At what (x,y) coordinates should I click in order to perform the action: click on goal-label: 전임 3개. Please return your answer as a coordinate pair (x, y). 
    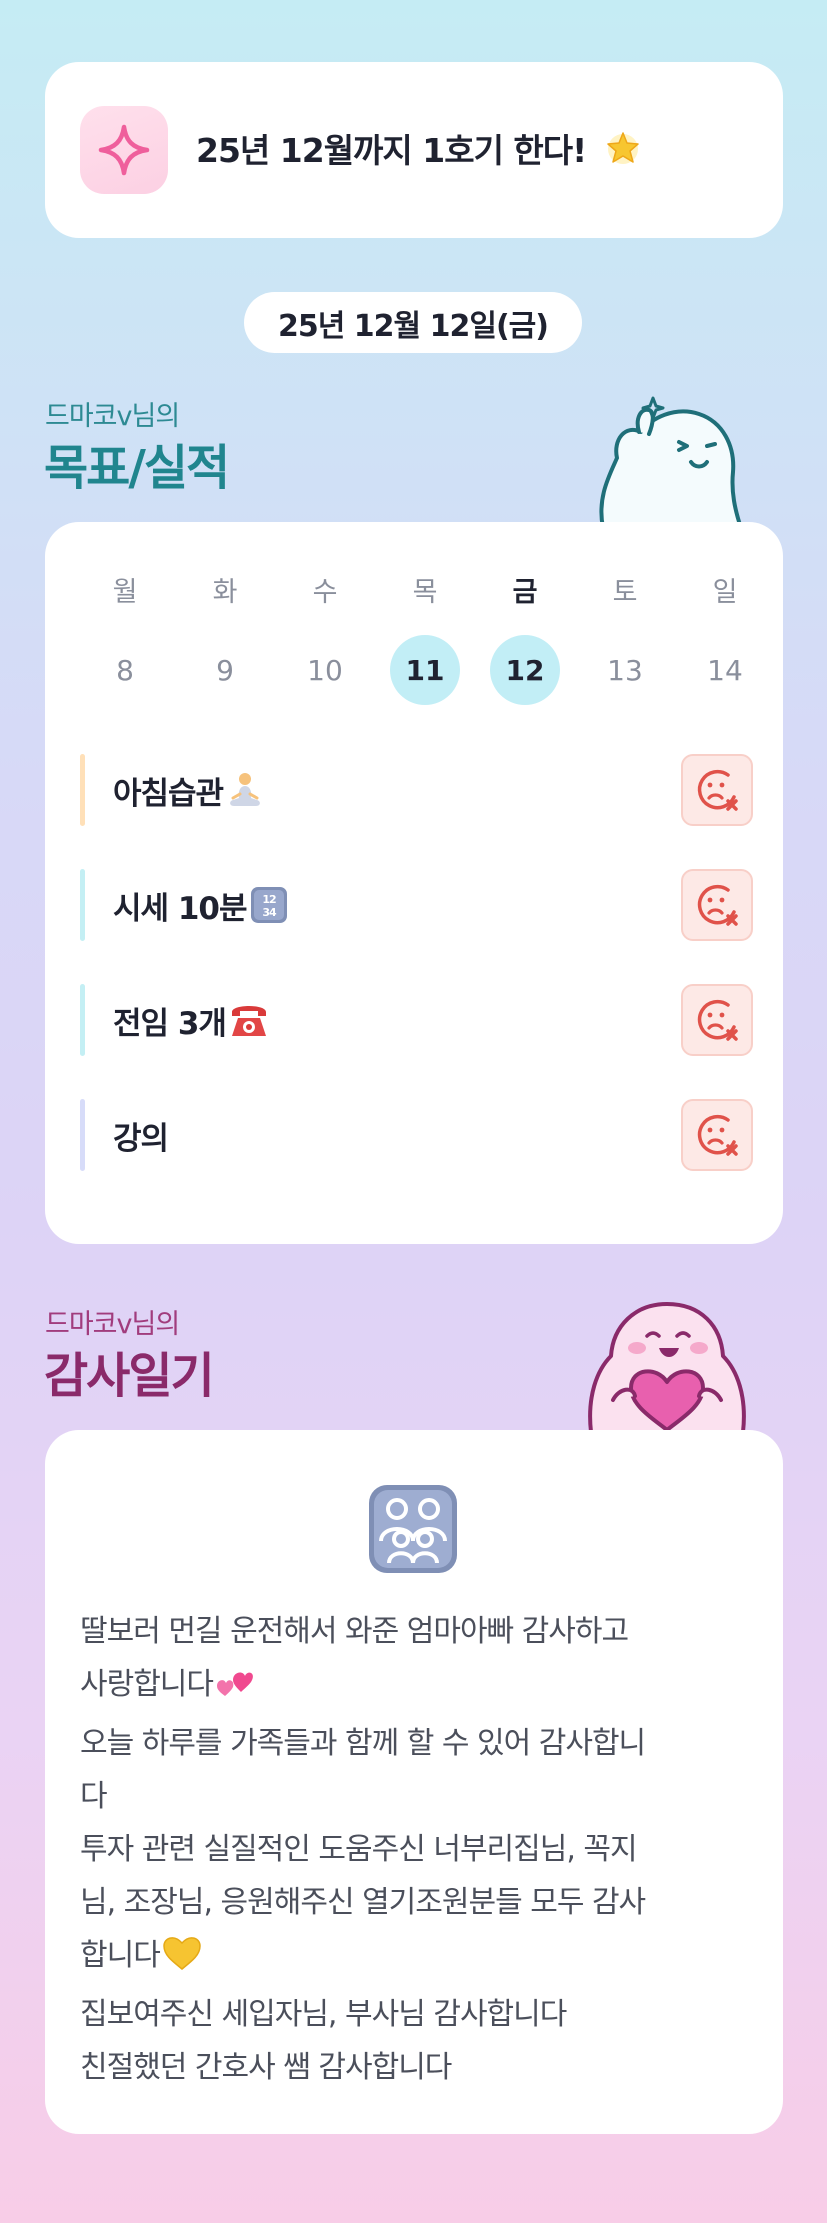
    Looking at the image, I should click on (170, 1023).